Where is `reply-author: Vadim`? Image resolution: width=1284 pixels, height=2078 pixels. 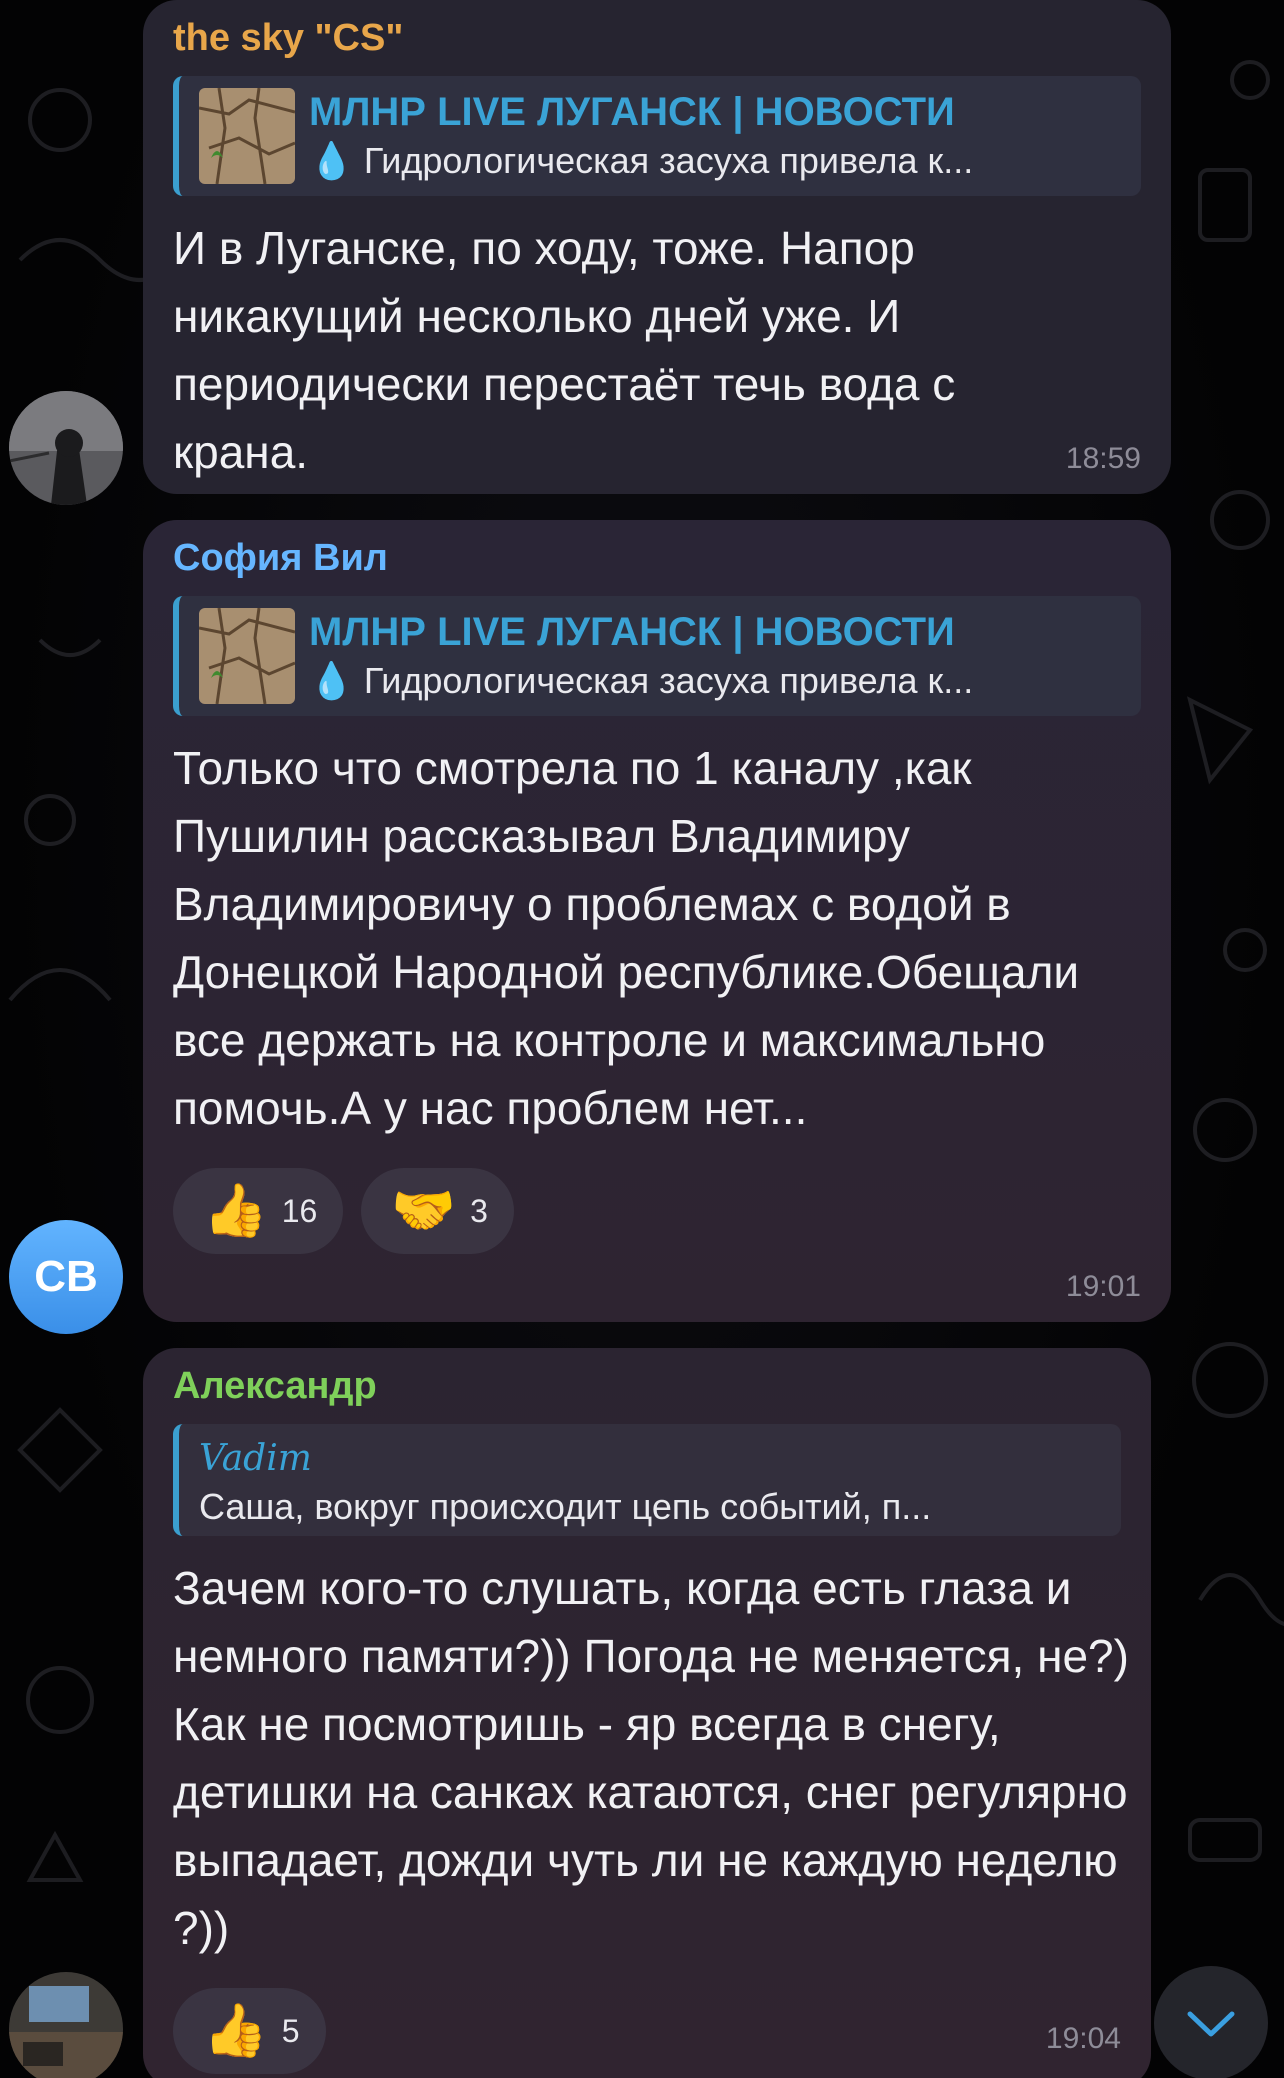
reply-author: Vadim is located at coordinates (255, 1458).